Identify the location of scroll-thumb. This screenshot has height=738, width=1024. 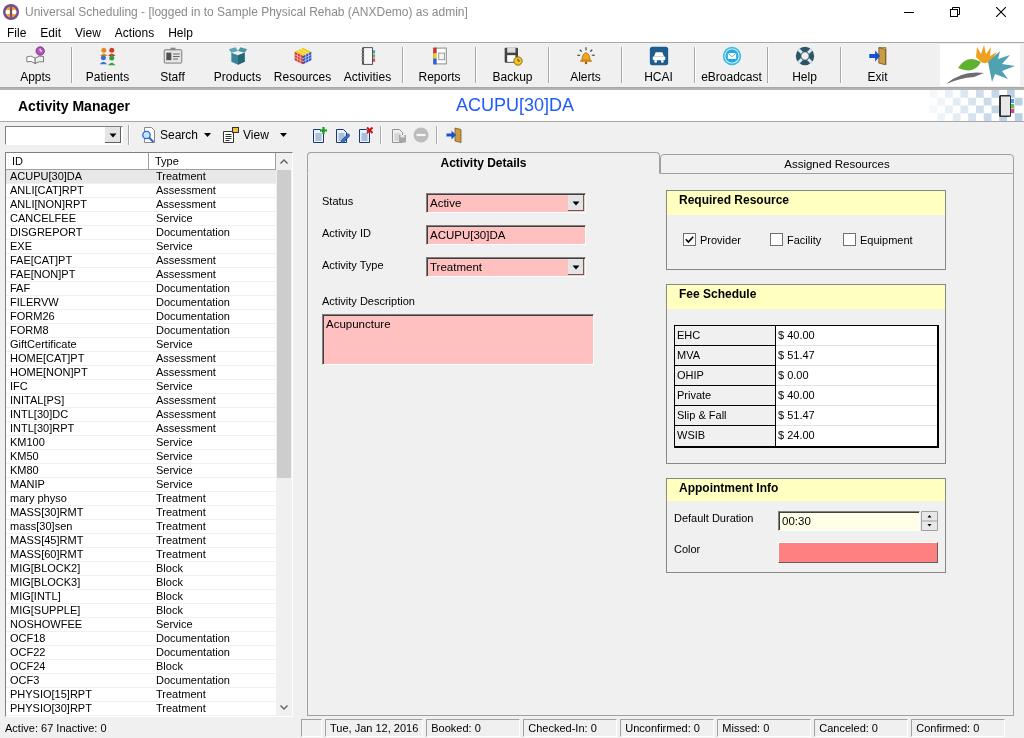
(284, 324).